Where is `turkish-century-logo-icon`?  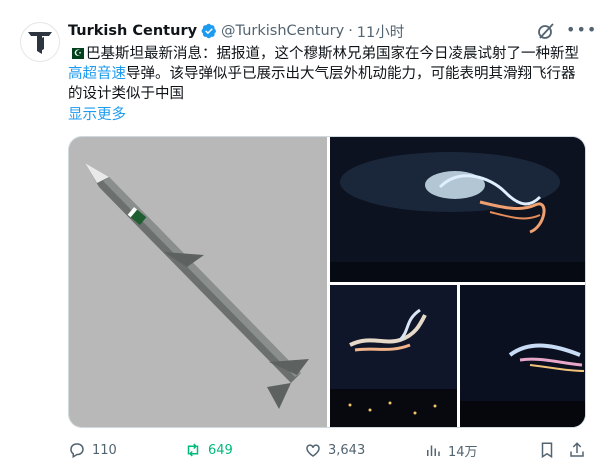
turkish-century-logo-icon is located at coordinates (40, 43).